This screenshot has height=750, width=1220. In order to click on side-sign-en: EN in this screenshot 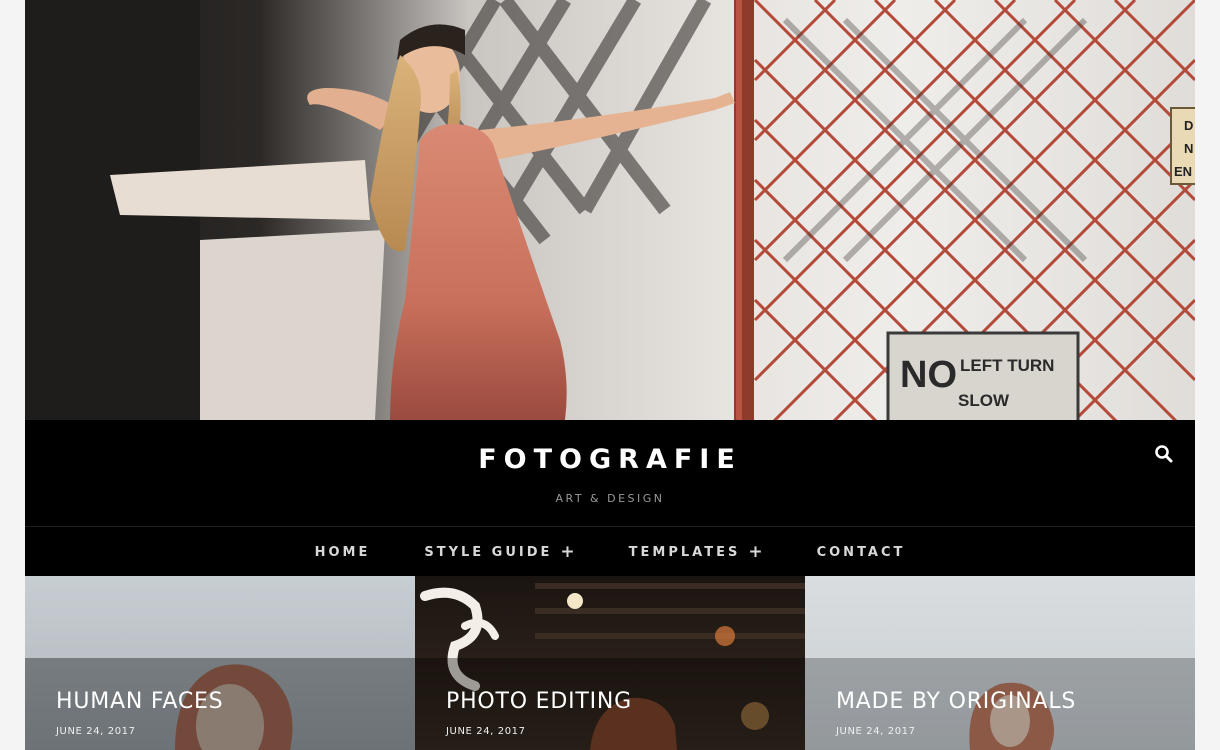, I will do `click(1183, 171)`.